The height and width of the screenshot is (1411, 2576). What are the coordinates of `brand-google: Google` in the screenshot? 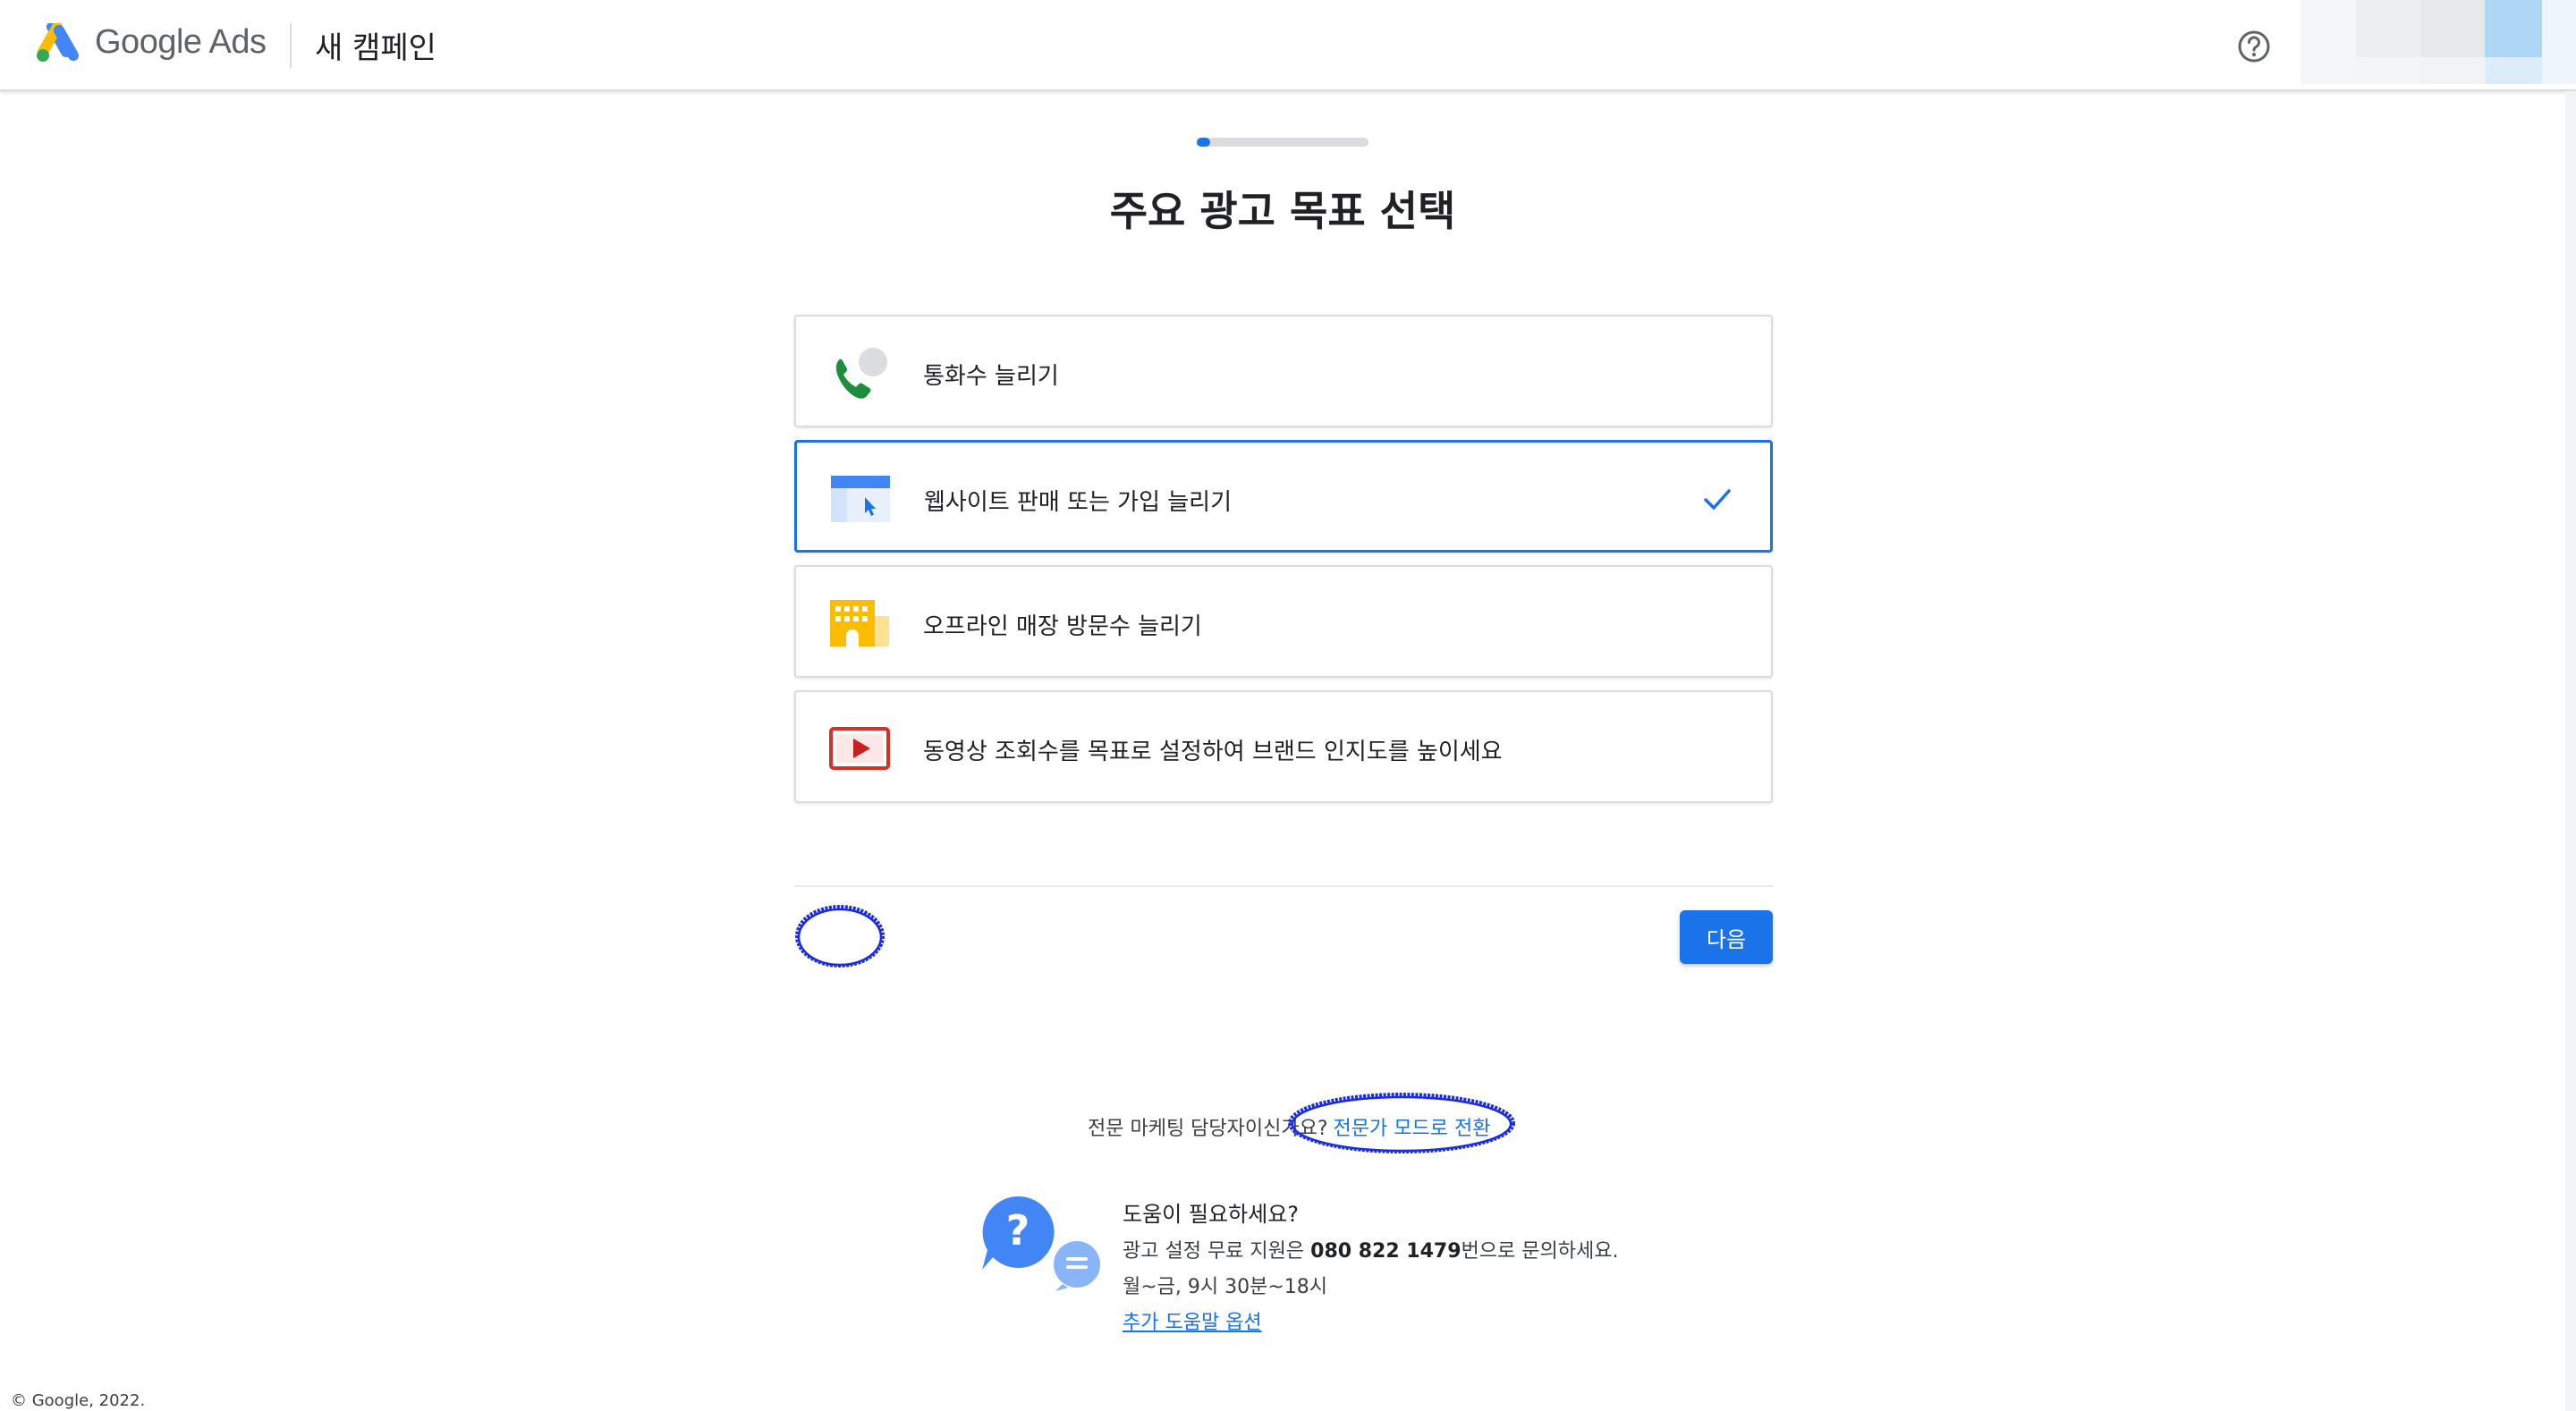 It's located at (148, 42).